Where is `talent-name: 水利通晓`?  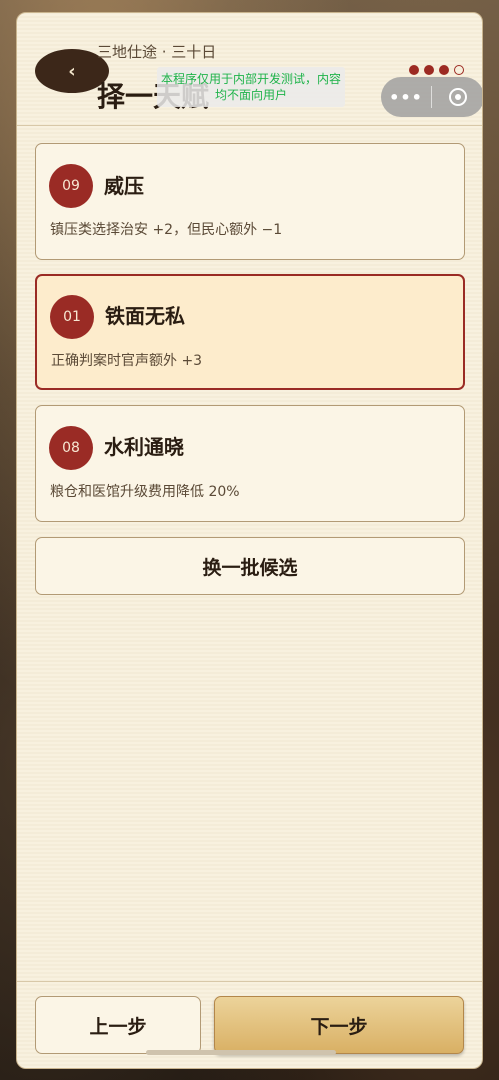
talent-name: 水利通晓 is located at coordinates (144, 447).